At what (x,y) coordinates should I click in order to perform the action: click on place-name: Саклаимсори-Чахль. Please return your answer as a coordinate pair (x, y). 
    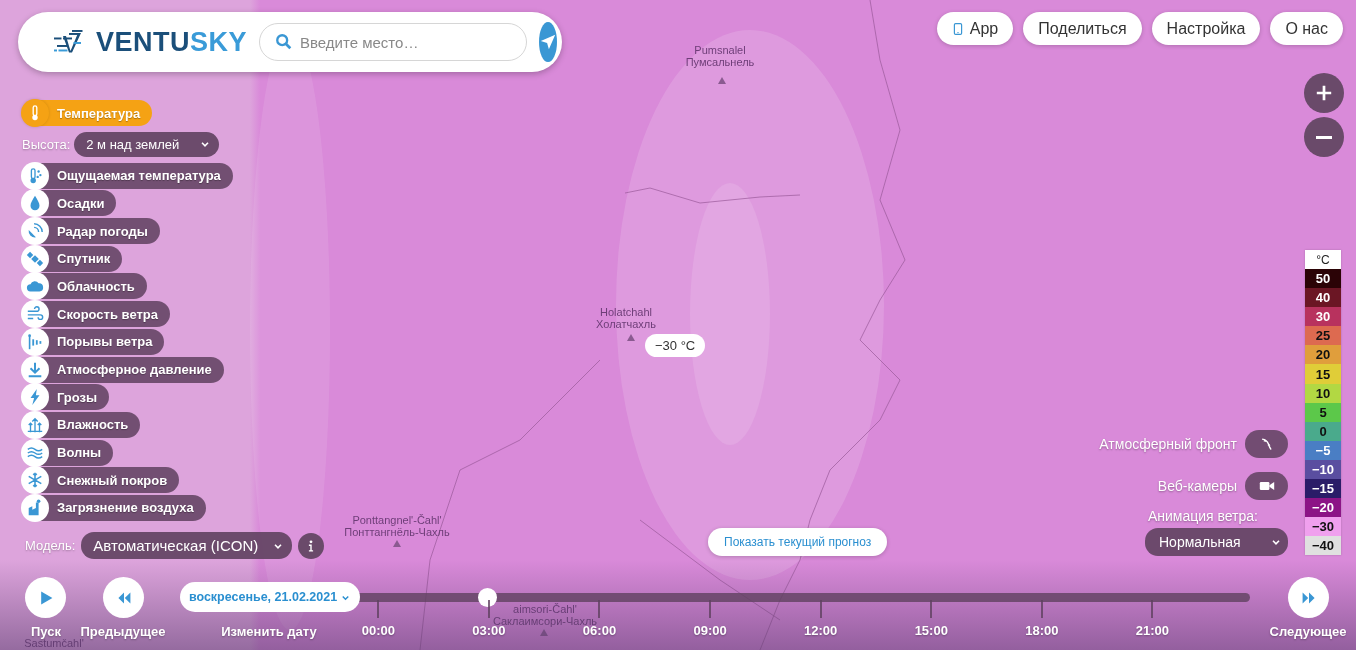
    Looking at the image, I should click on (545, 621).